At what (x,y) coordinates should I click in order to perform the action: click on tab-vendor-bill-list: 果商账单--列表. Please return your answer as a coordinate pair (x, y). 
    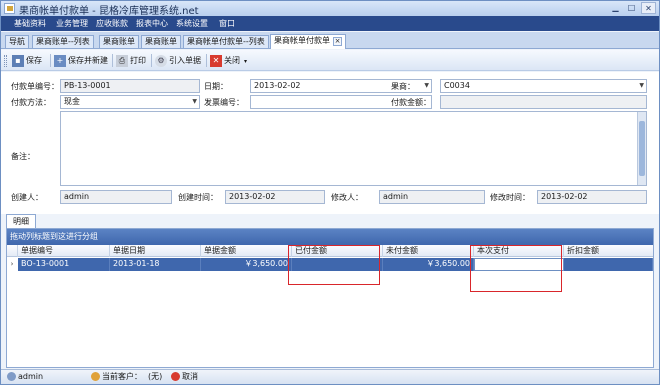
    Looking at the image, I should click on (63, 41).